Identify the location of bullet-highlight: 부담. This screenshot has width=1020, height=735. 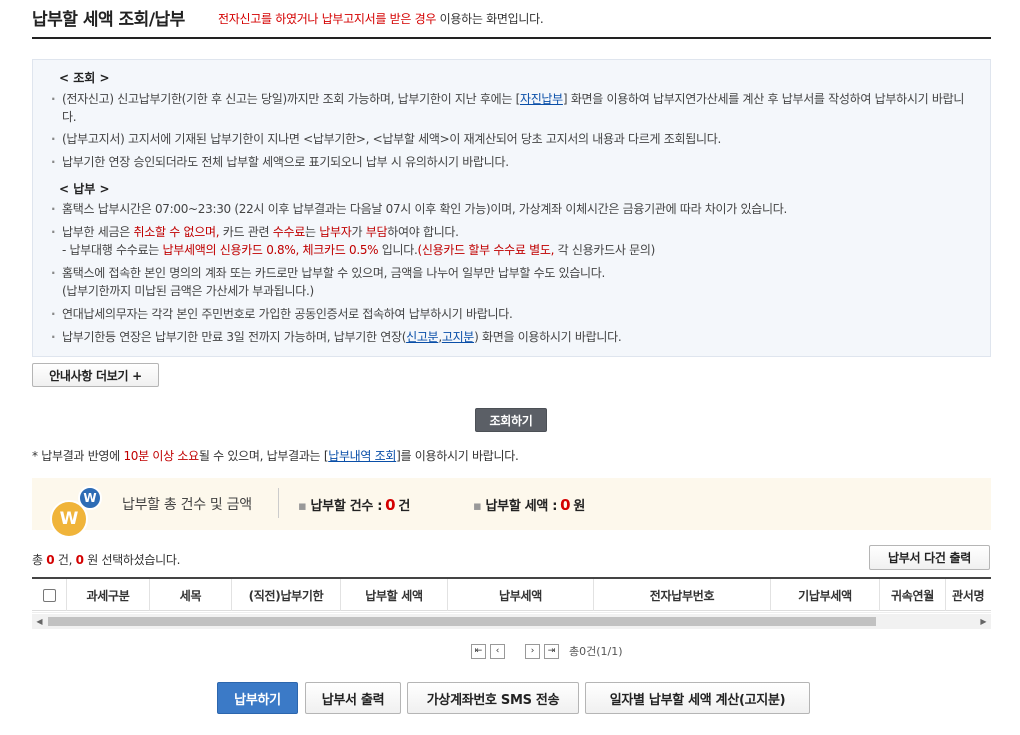
(376, 232).